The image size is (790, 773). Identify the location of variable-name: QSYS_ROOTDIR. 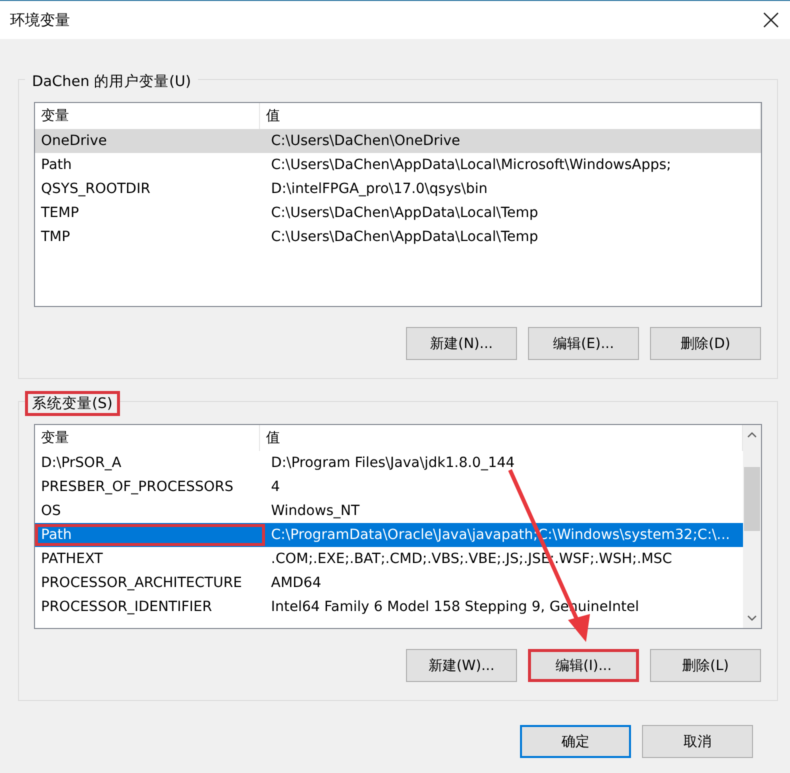
(96, 189).